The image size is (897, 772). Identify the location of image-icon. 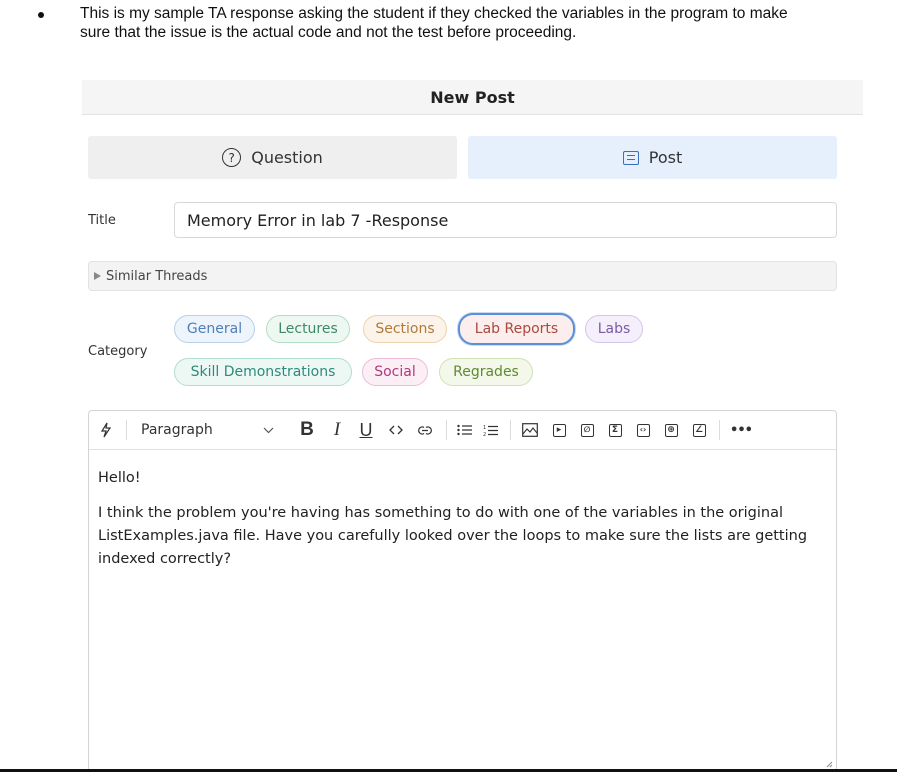
(530, 430).